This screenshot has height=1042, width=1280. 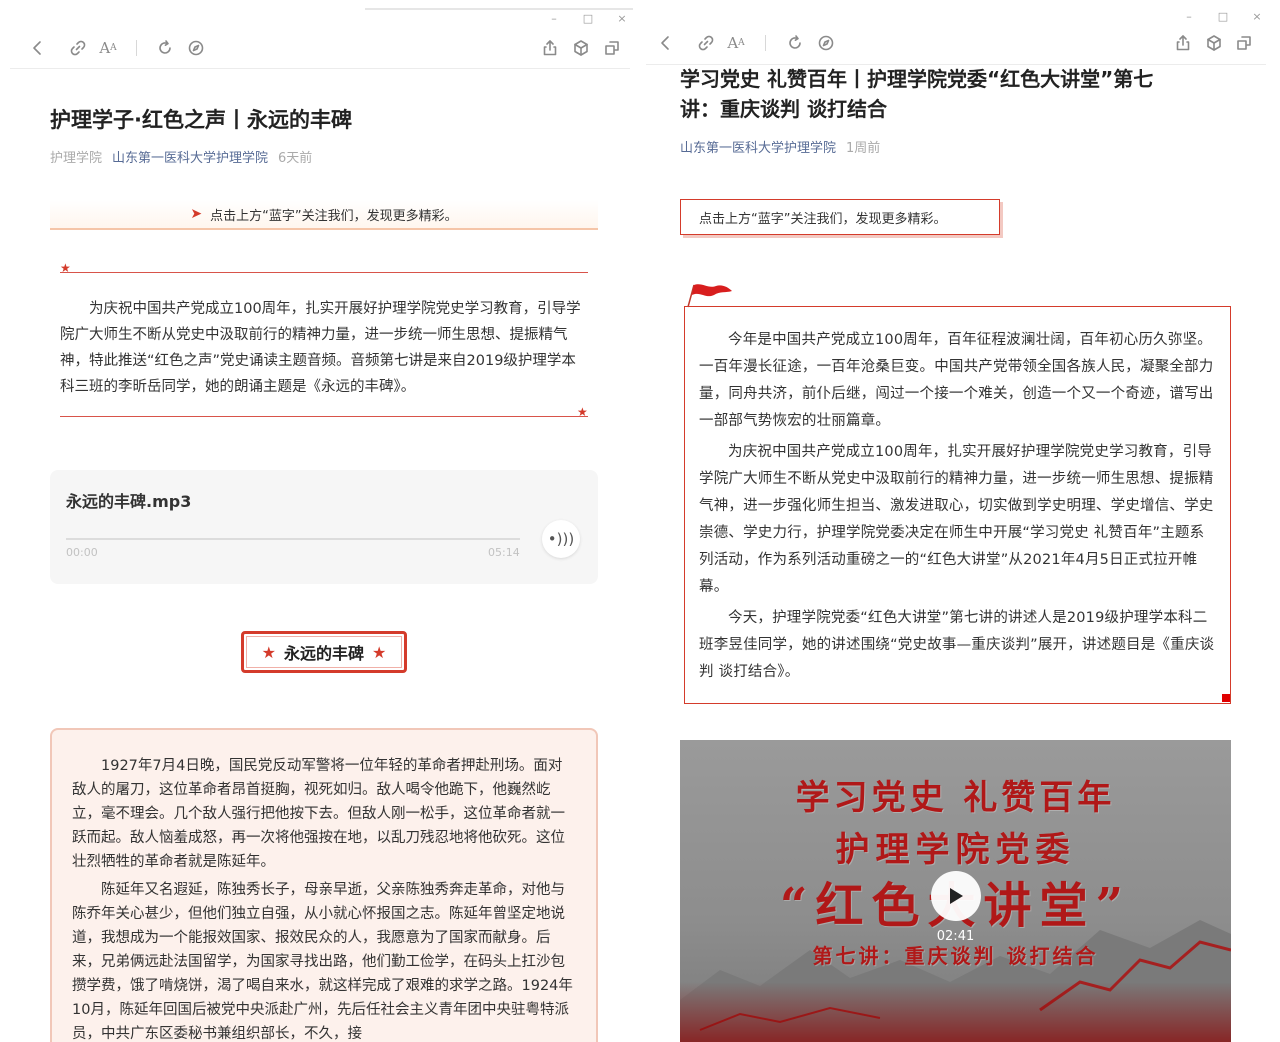 I want to click on audio-current-time: 00:00, so click(x=82, y=552).